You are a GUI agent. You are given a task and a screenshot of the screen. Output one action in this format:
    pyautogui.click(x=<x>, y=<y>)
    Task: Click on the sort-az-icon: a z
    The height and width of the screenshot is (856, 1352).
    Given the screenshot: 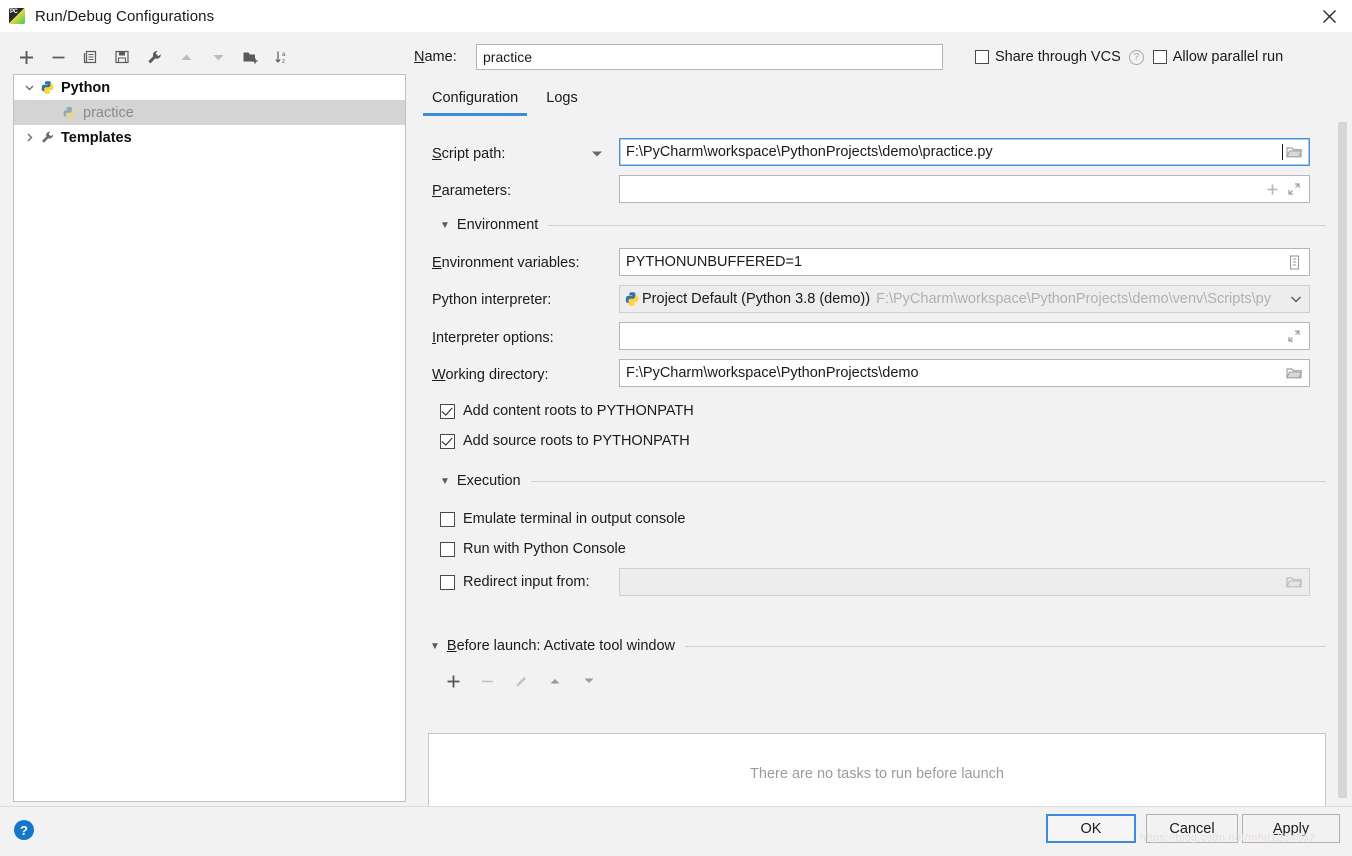 What is the action you would take?
    pyautogui.click(x=282, y=57)
    